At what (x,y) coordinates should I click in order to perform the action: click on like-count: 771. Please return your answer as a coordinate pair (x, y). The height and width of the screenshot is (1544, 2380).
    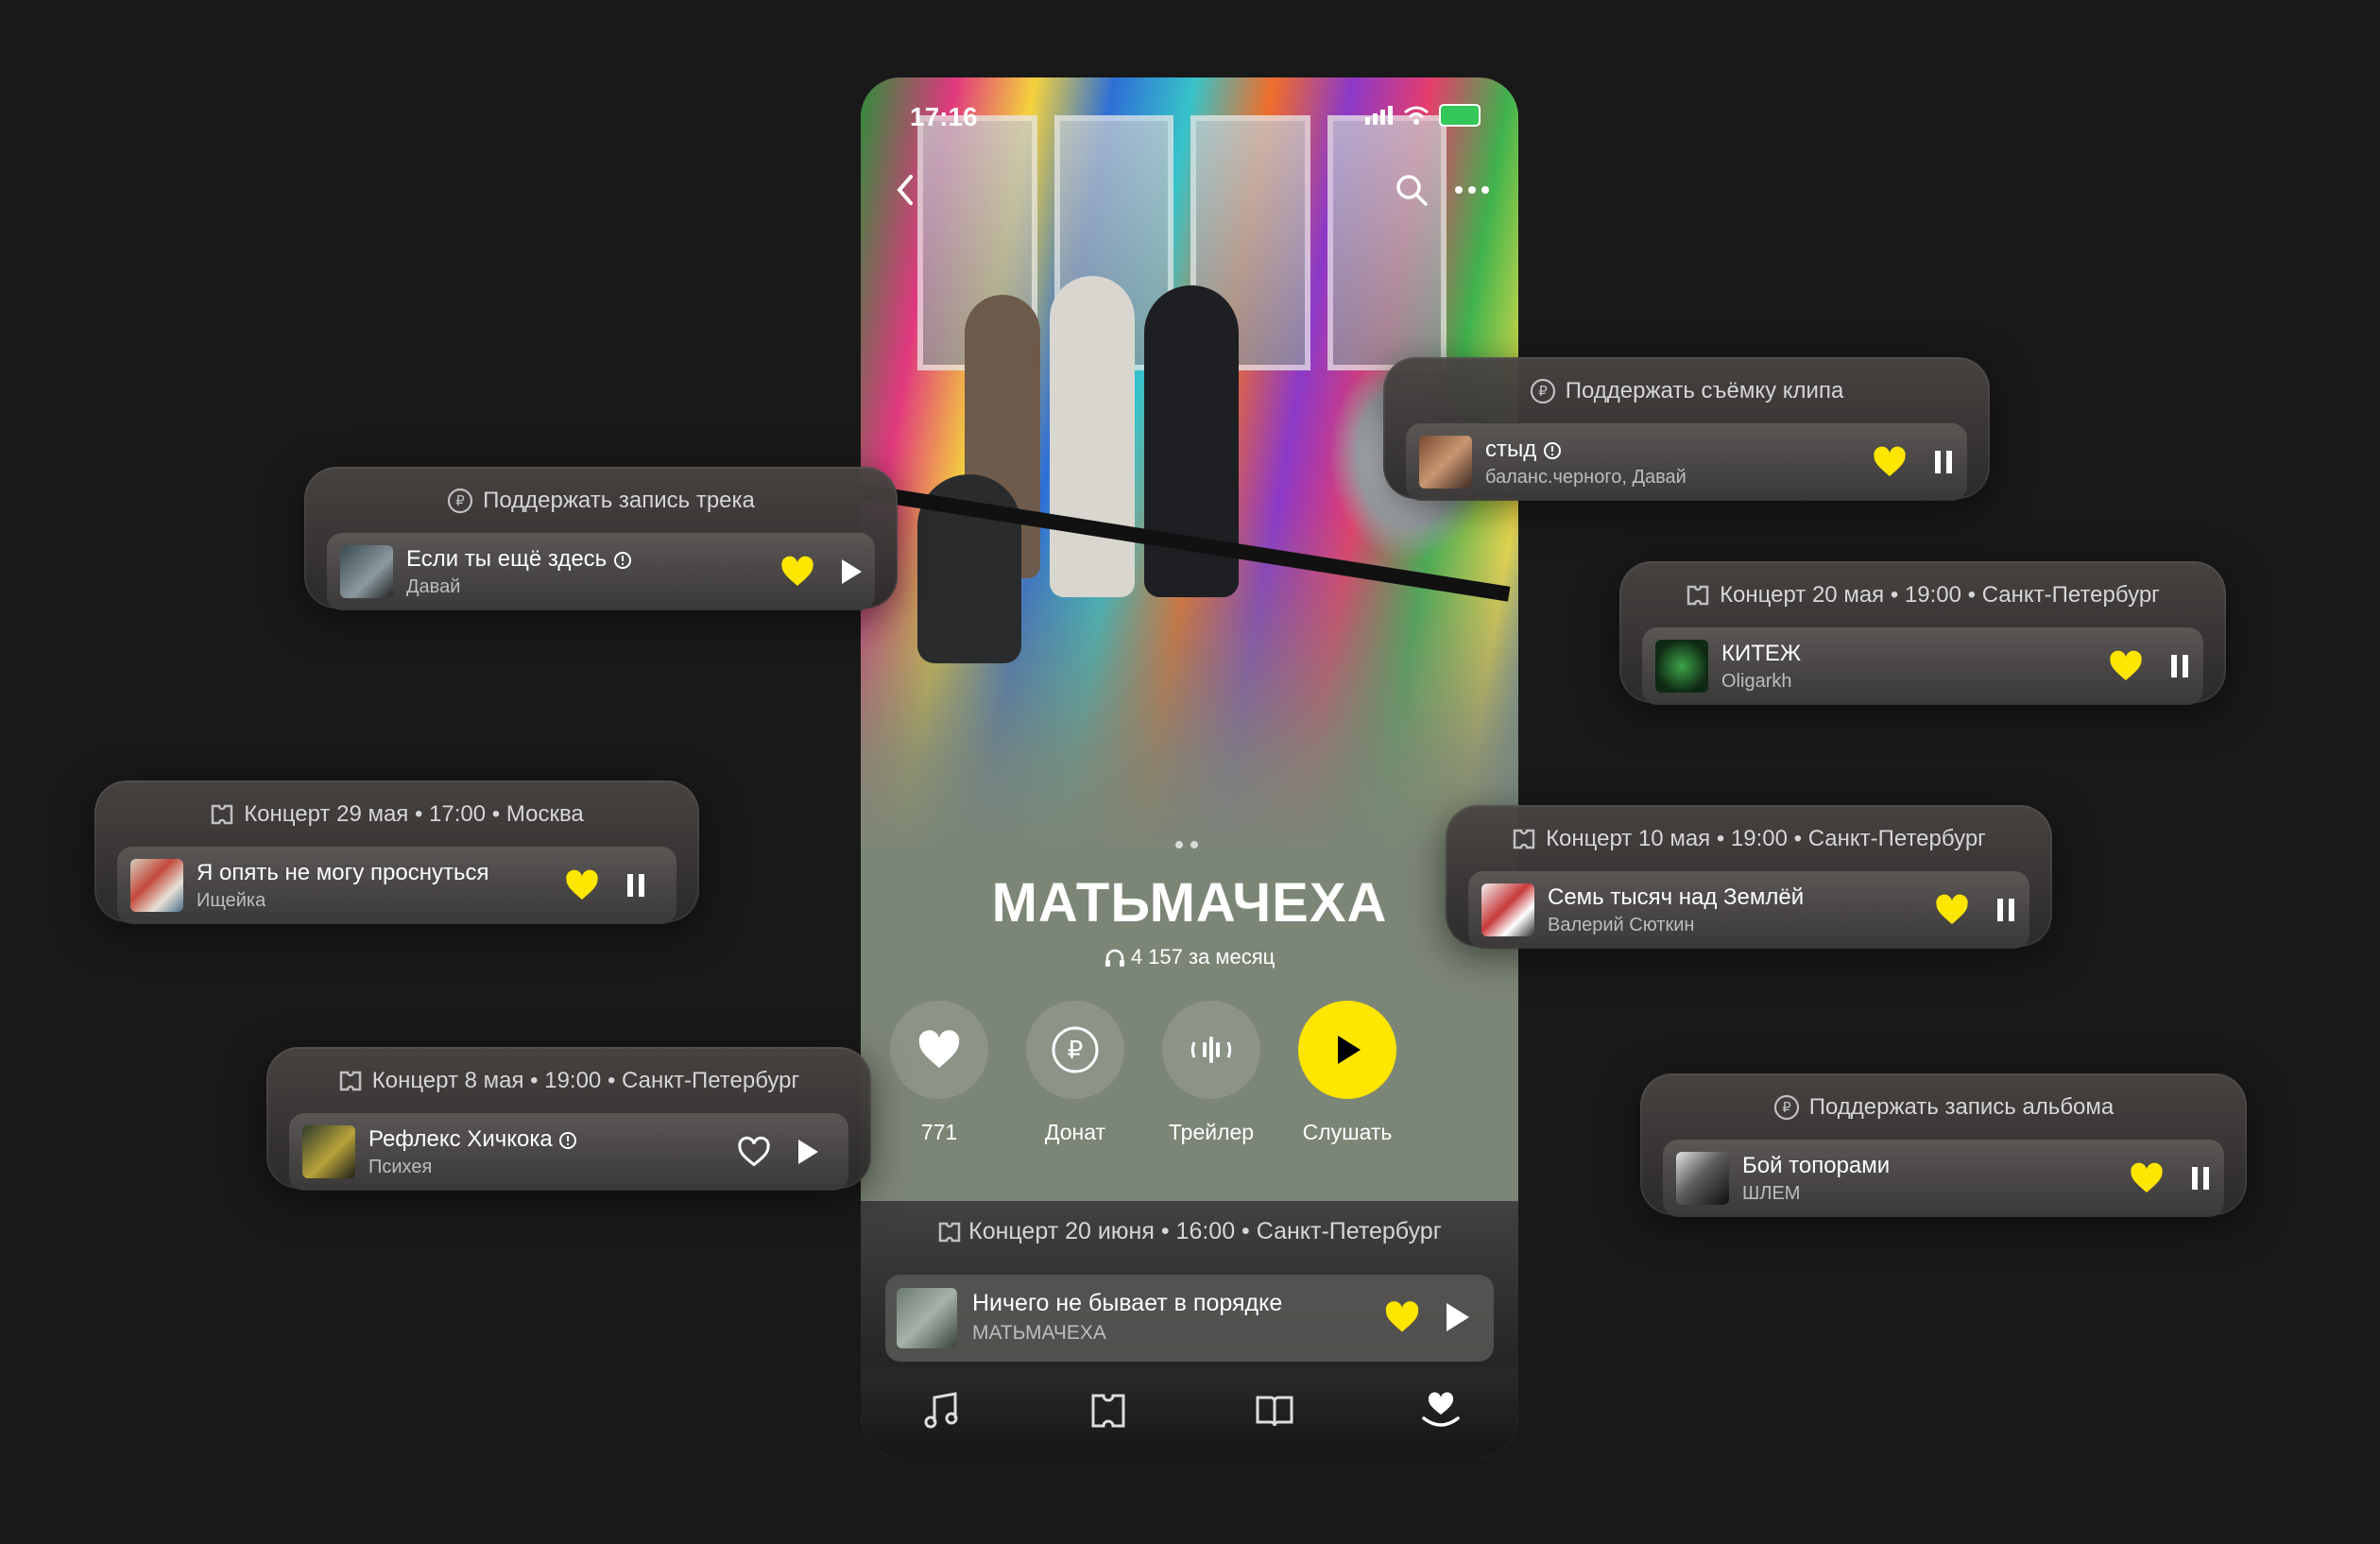
    Looking at the image, I should click on (939, 1132).